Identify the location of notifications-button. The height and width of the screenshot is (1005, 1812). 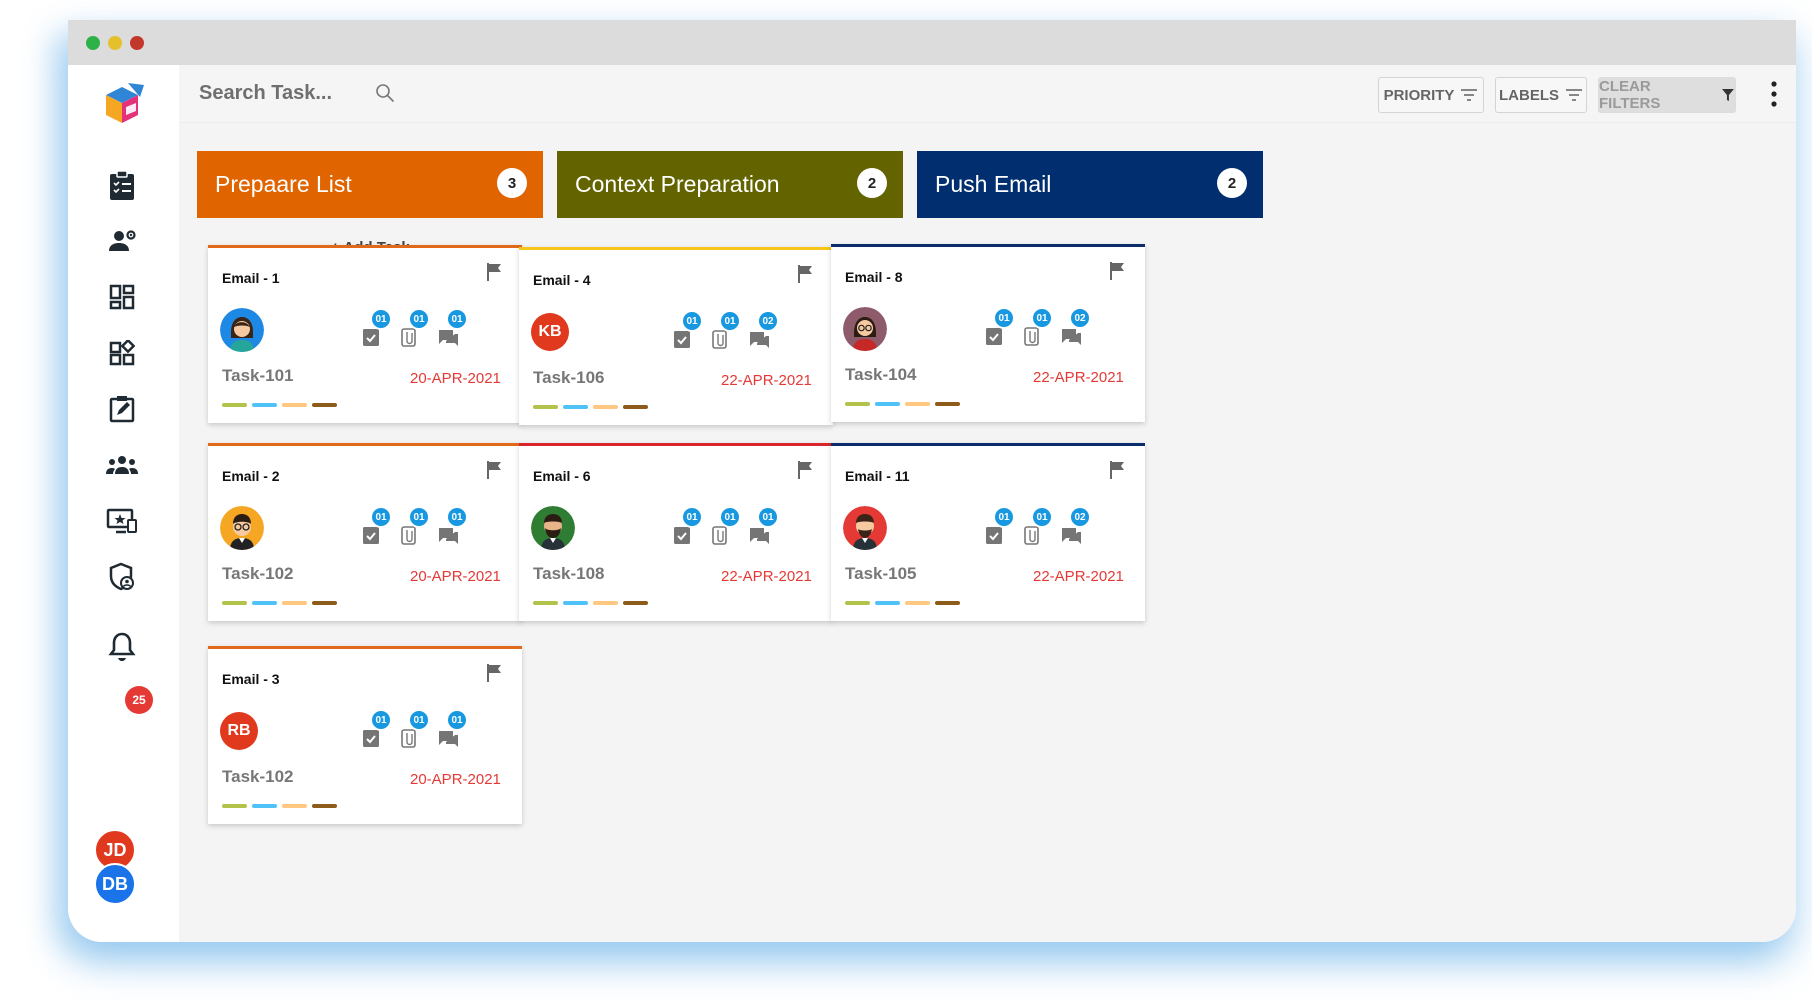
(122, 647).